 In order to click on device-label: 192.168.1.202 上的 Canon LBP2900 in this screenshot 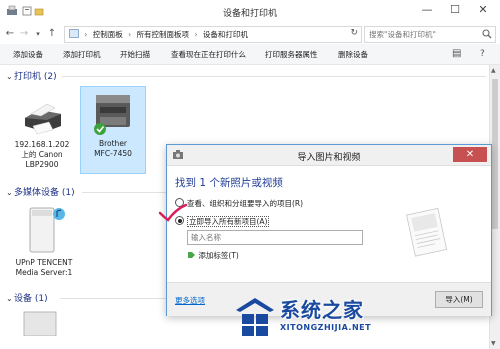, I will do `click(42, 154)`.